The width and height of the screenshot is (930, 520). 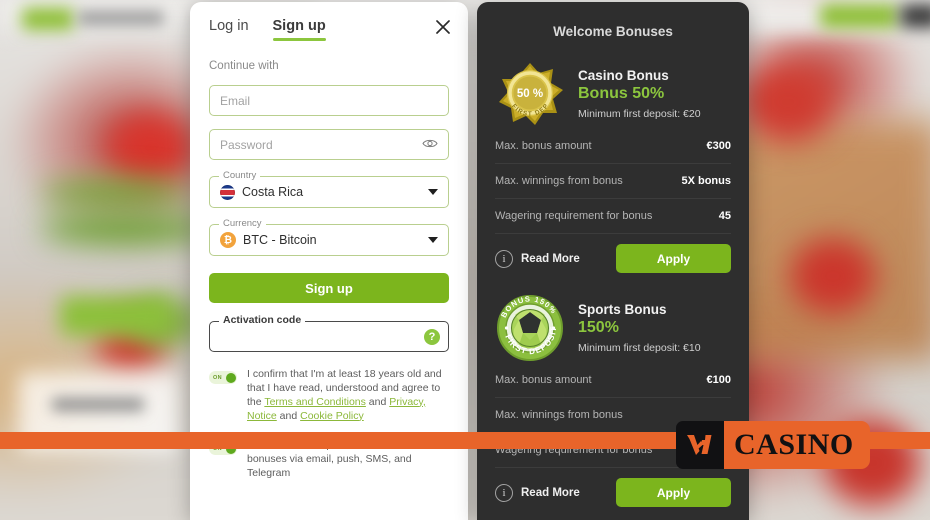 I want to click on bonus-min-deposit: Minimum first deposit: €20, so click(x=639, y=114).